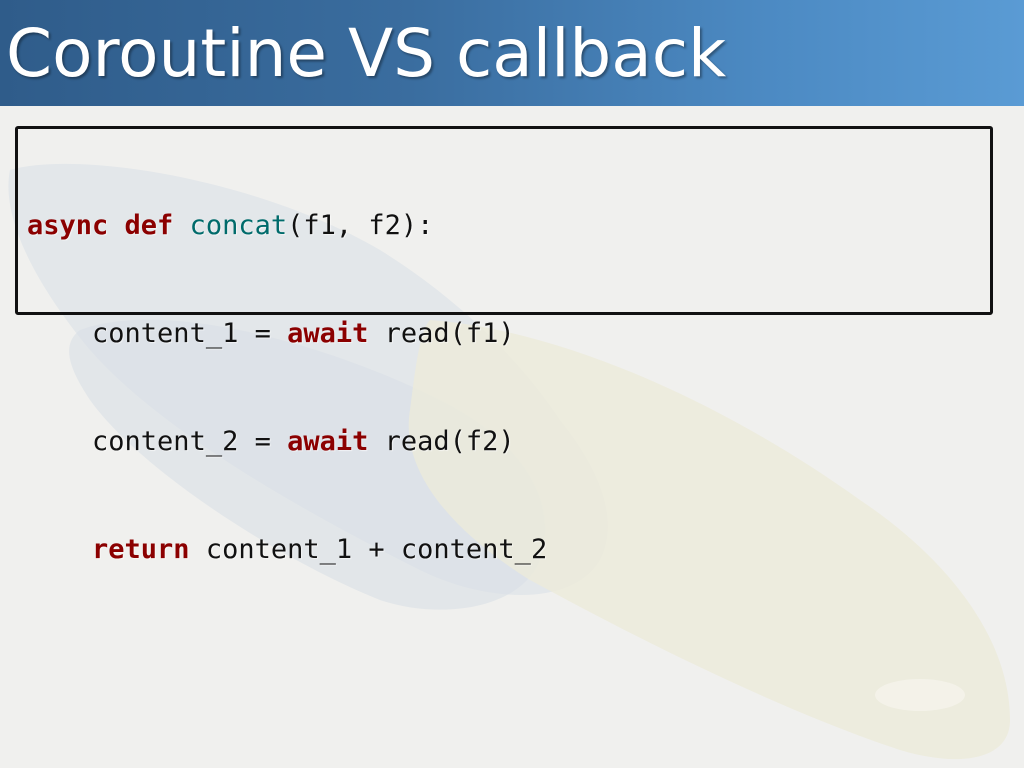 This screenshot has width=1024, height=768. I want to click on code-line-3: content_2 = await read(f2), so click(287, 442).